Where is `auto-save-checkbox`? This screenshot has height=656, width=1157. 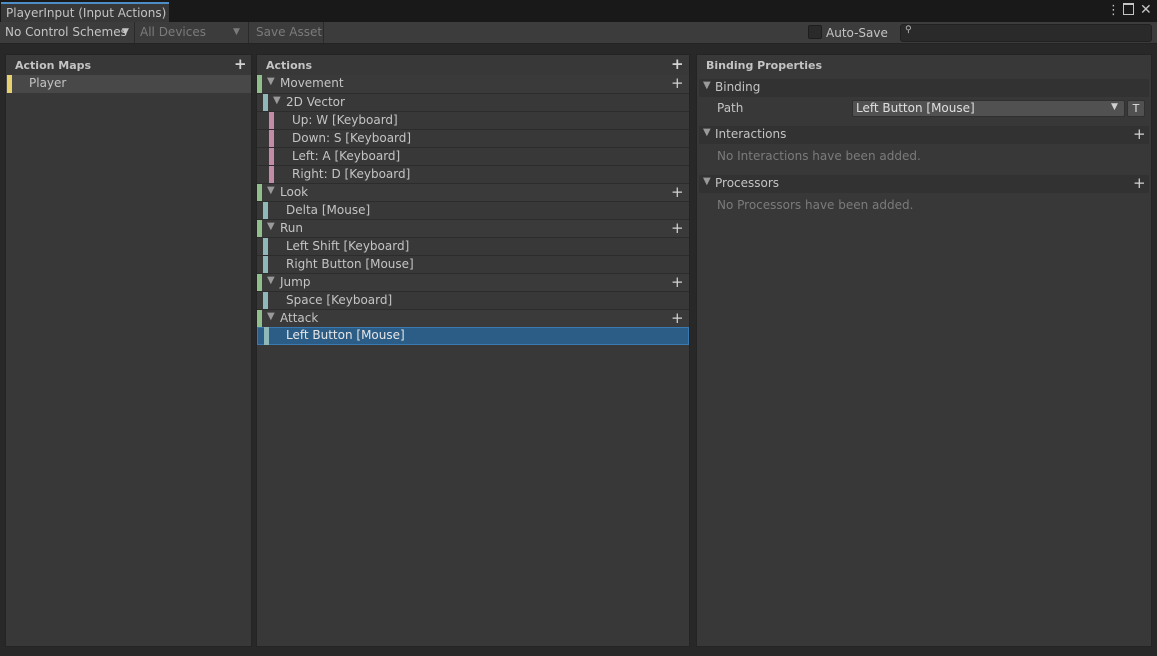
auto-save-checkbox is located at coordinates (815, 32).